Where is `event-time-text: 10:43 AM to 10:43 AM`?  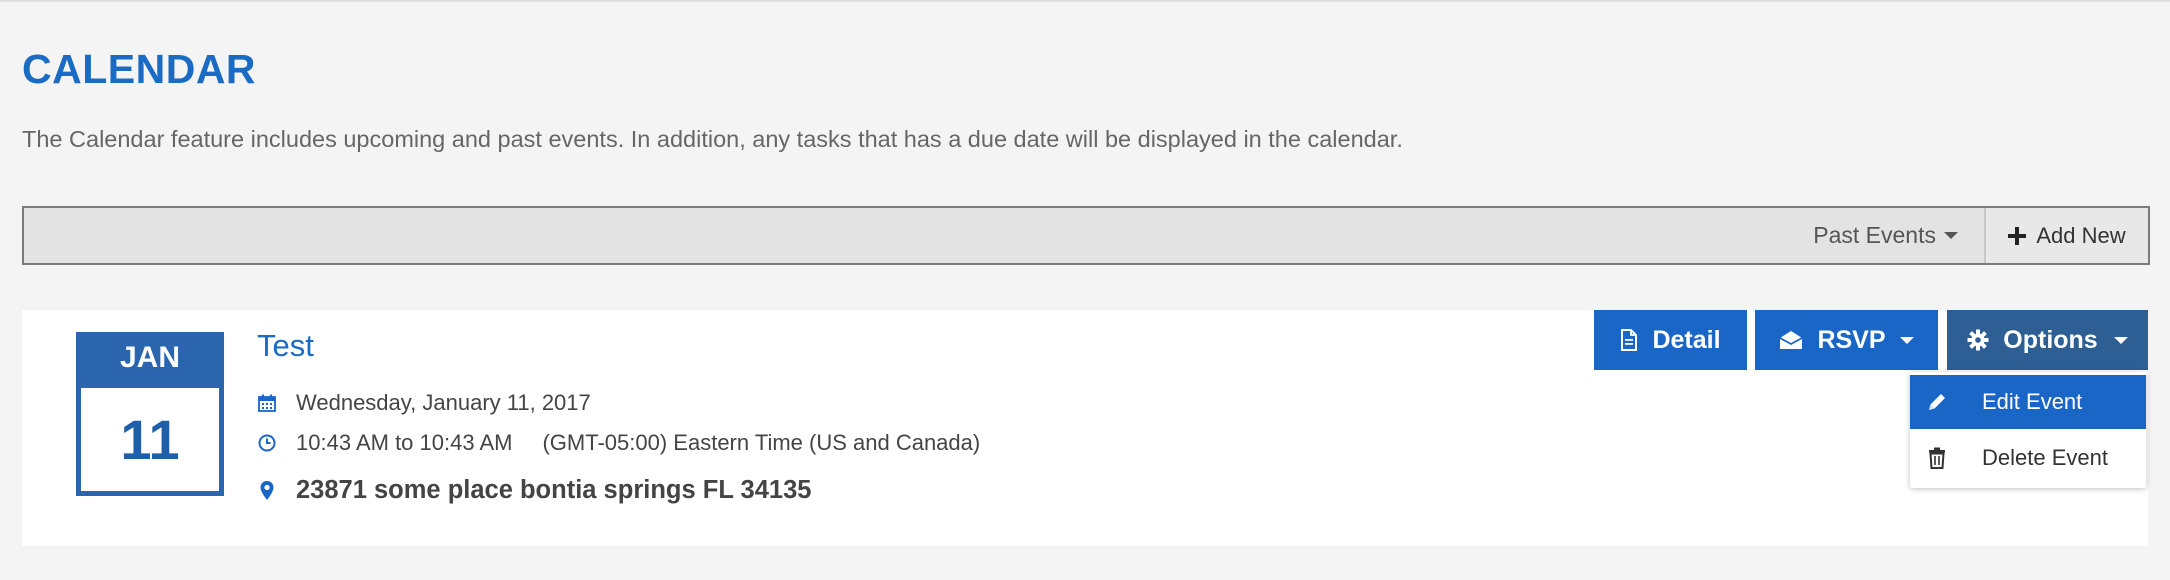 event-time-text: 10:43 AM to 10:43 AM is located at coordinates (404, 442).